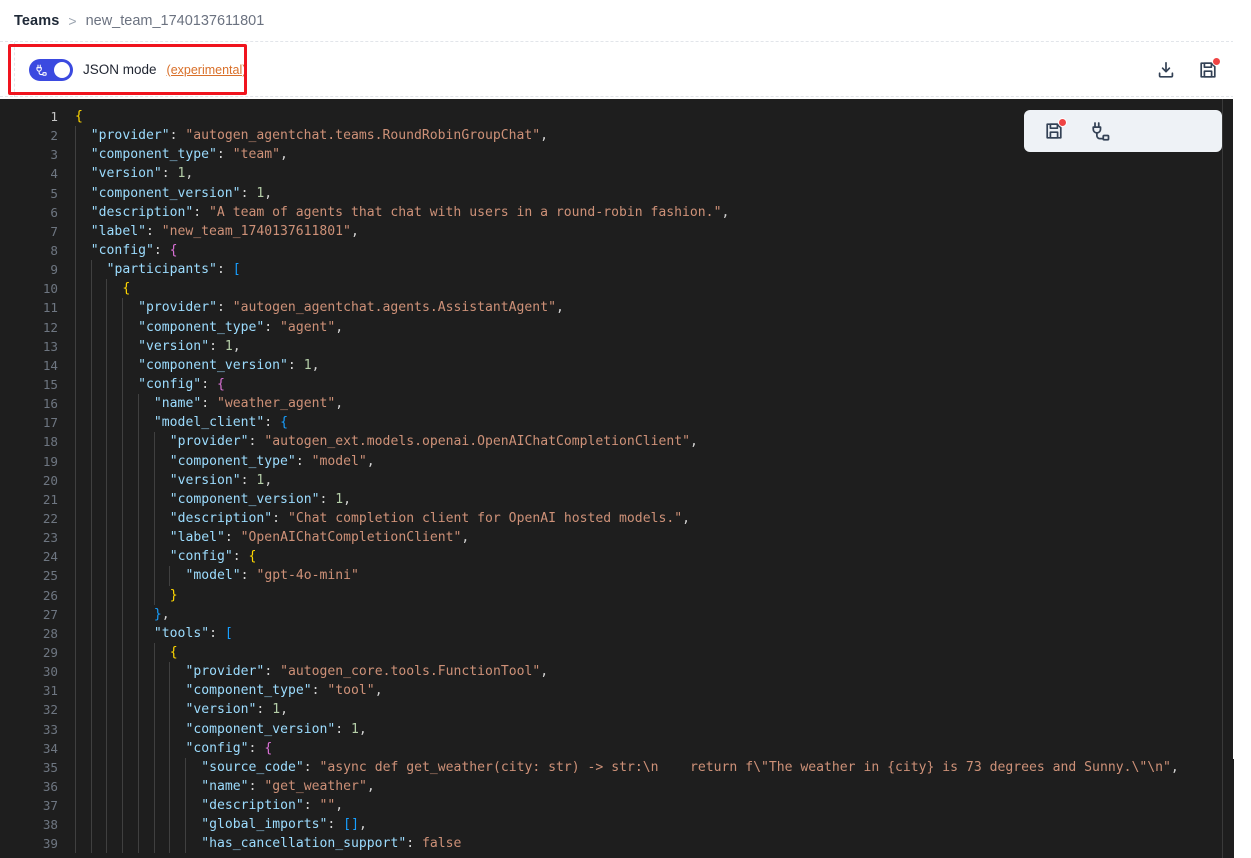  What do you see at coordinates (189, 155) in the screenshot?
I see `code-line-text: "component_type": "team",` at bounding box center [189, 155].